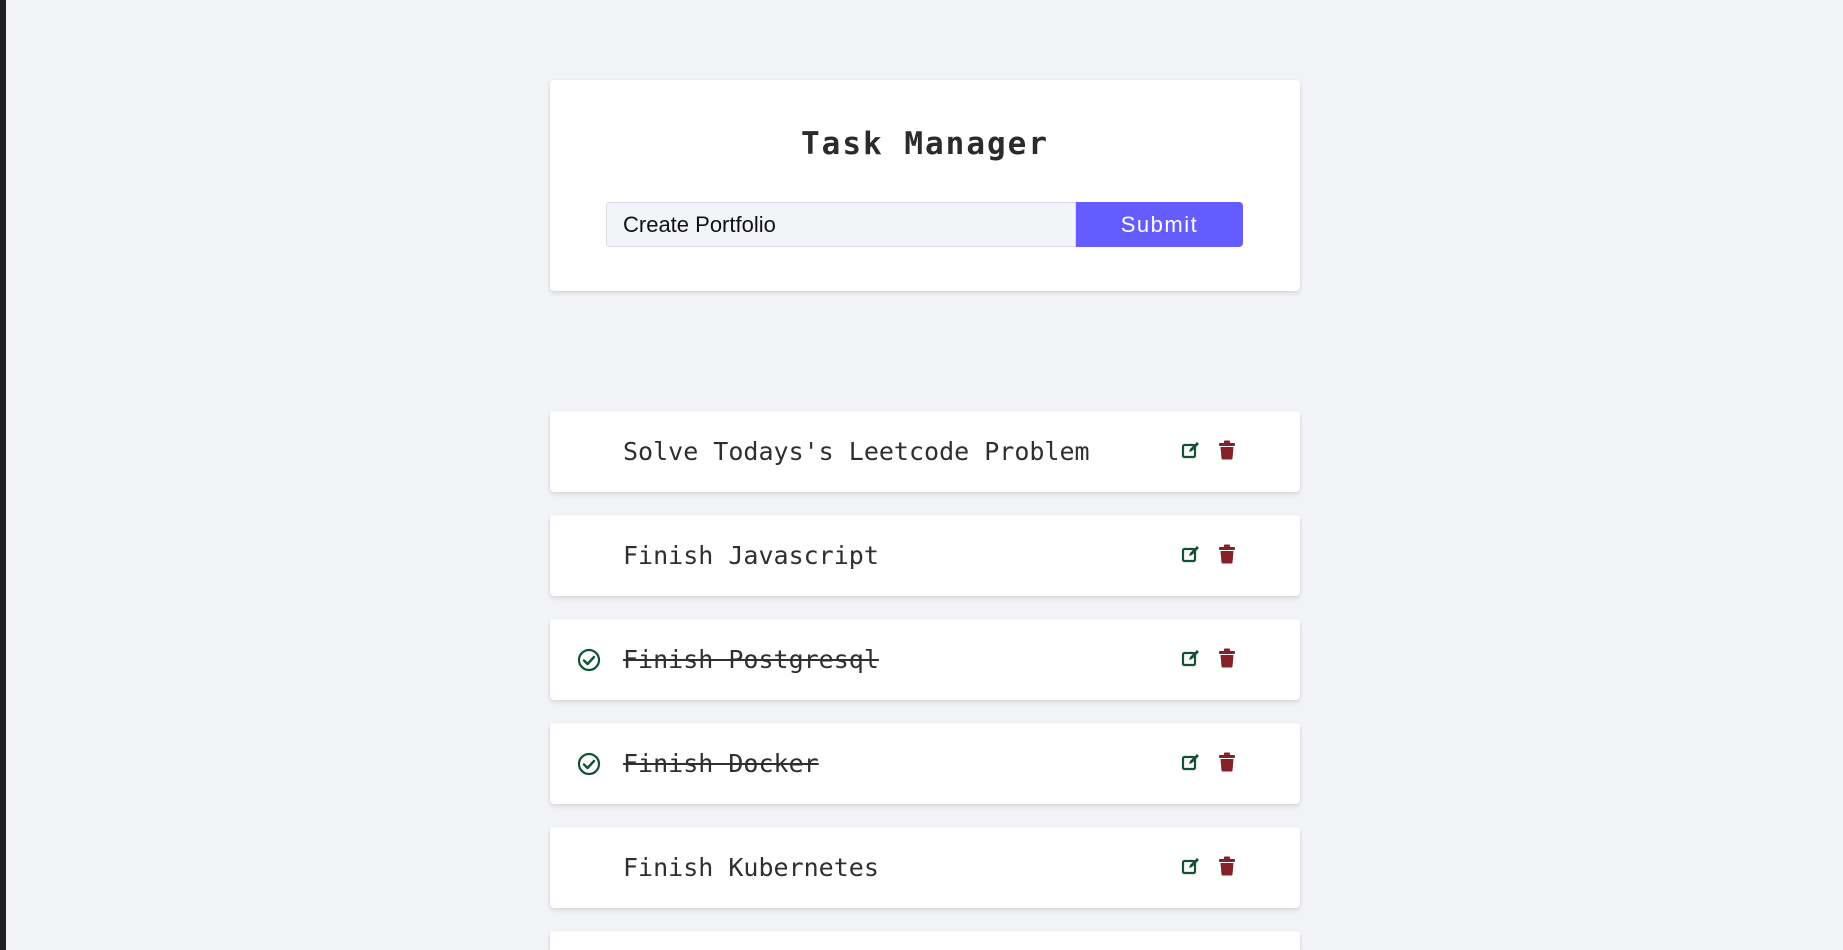 The height and width of the screenshot is (950, 1843). Describe the element at coordinates (856, 451) in the screenshot. I see `task-text: Solve Todays's Leetcode Problem` at that location.